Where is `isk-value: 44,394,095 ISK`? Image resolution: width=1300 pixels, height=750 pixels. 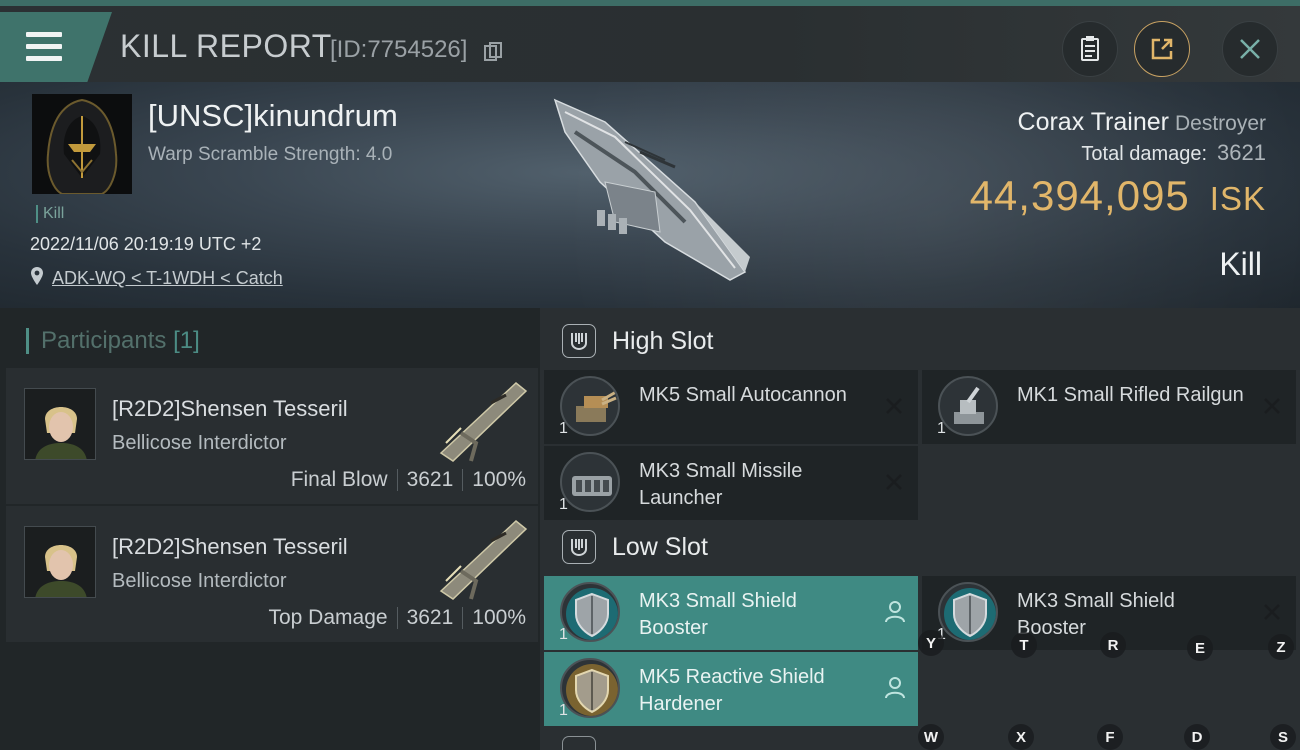
isk-value: 44,394,095 ISK is located at coordinates (1118, 196).